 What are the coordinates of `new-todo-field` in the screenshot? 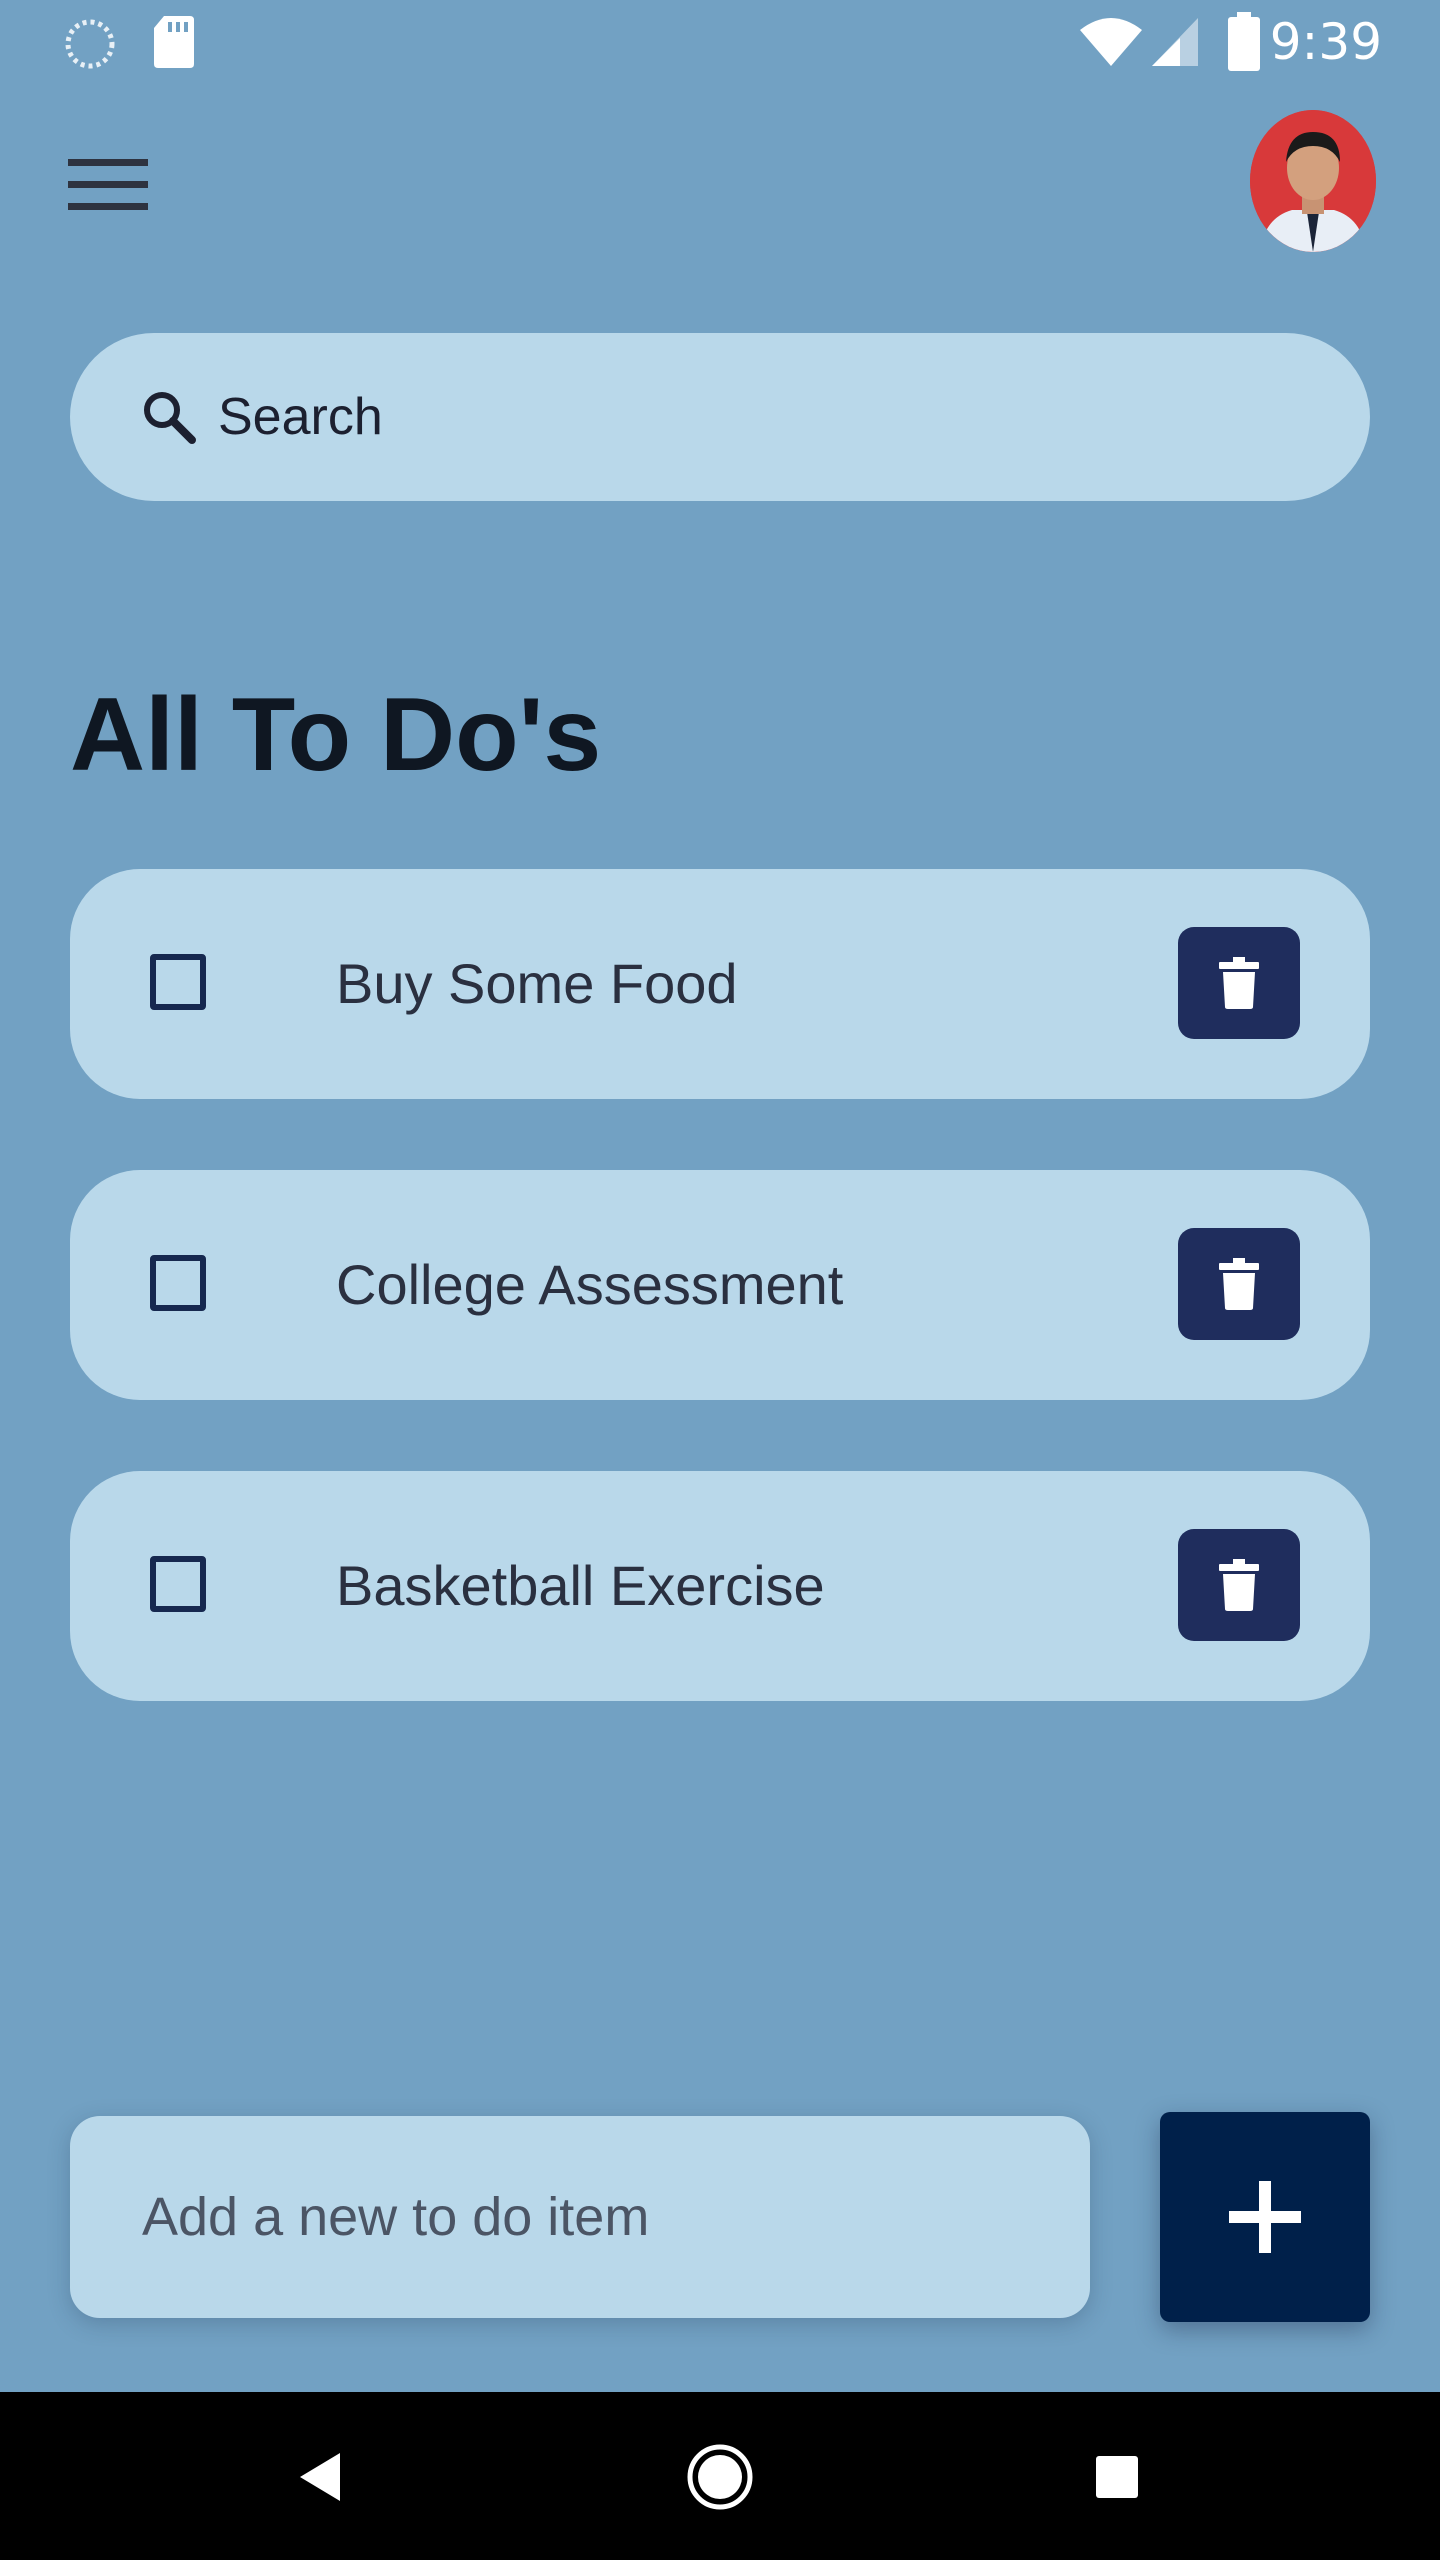 It's located at (580, 2217).